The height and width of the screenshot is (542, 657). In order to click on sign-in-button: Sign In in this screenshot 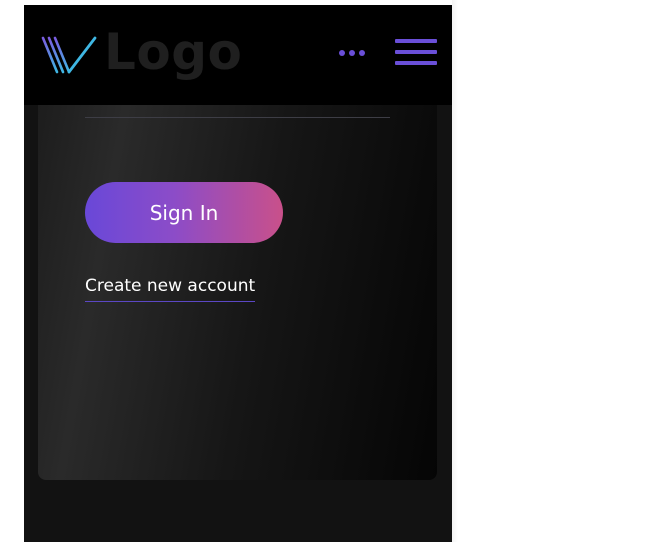, I will do `click(184, 212)`.